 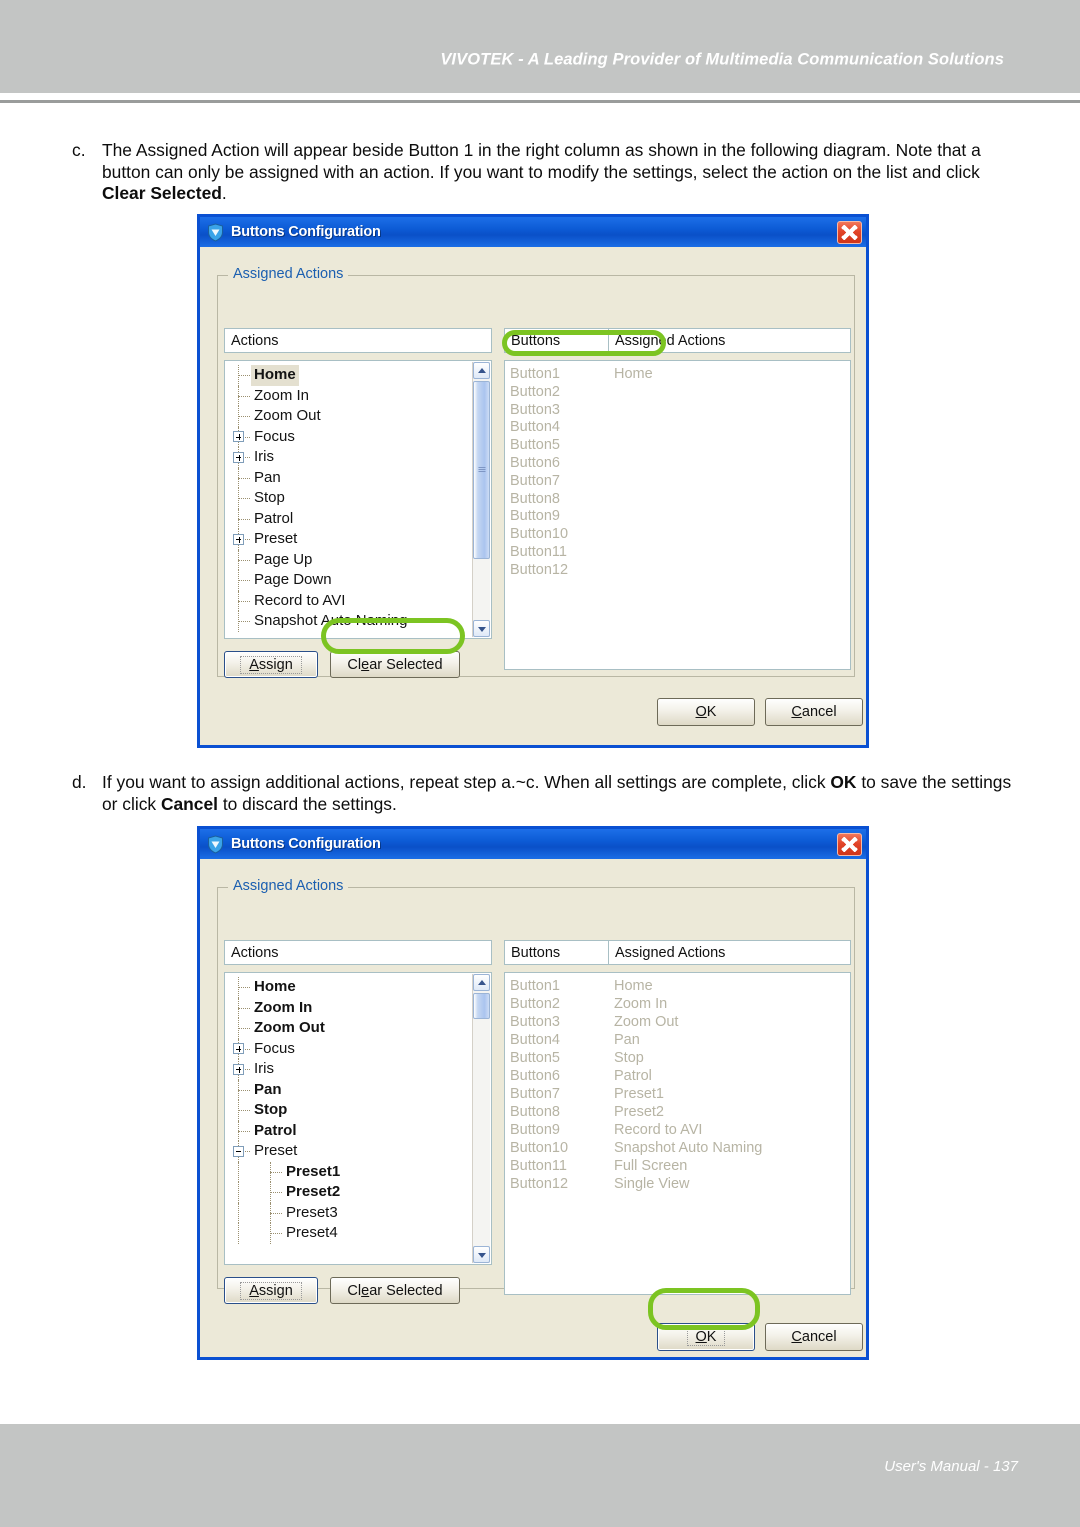 What do you see at coordinates (540, 1475) in the screenshot?
I see `page-footer-band` at bounding box center [540, 1475].